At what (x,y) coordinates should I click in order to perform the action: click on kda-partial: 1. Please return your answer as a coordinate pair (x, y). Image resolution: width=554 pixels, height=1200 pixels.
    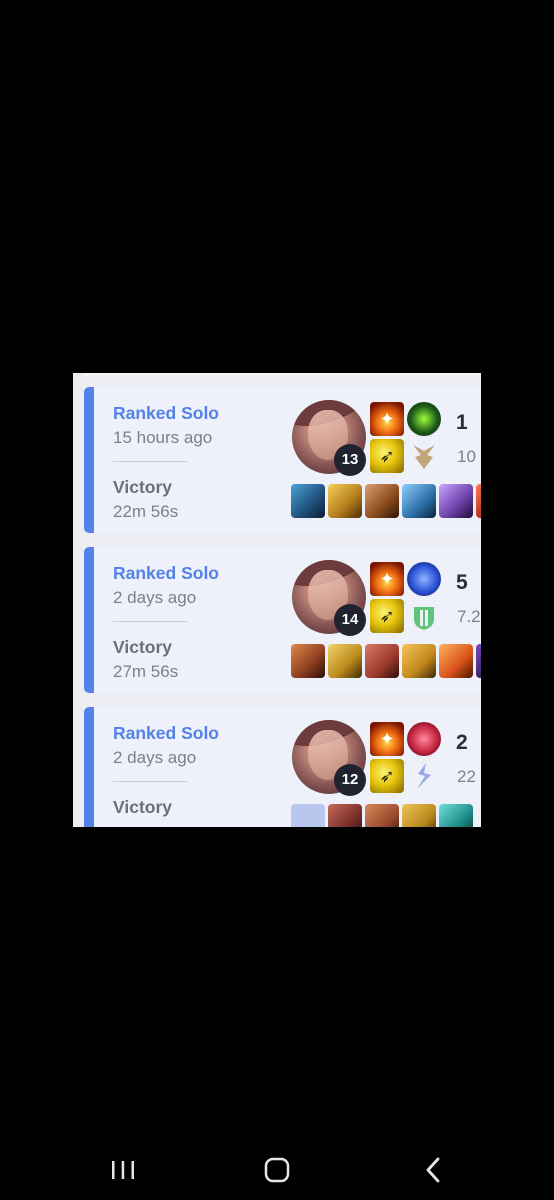
    Looking at the image, I should click on (462, 422).